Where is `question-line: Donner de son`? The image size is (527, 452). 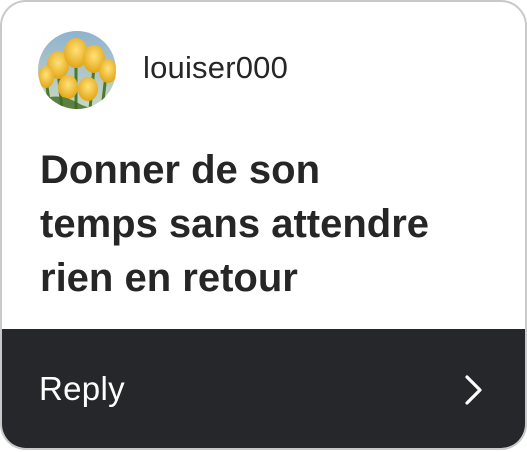
question-line: Donner de son is located at coordinates (180, 170).